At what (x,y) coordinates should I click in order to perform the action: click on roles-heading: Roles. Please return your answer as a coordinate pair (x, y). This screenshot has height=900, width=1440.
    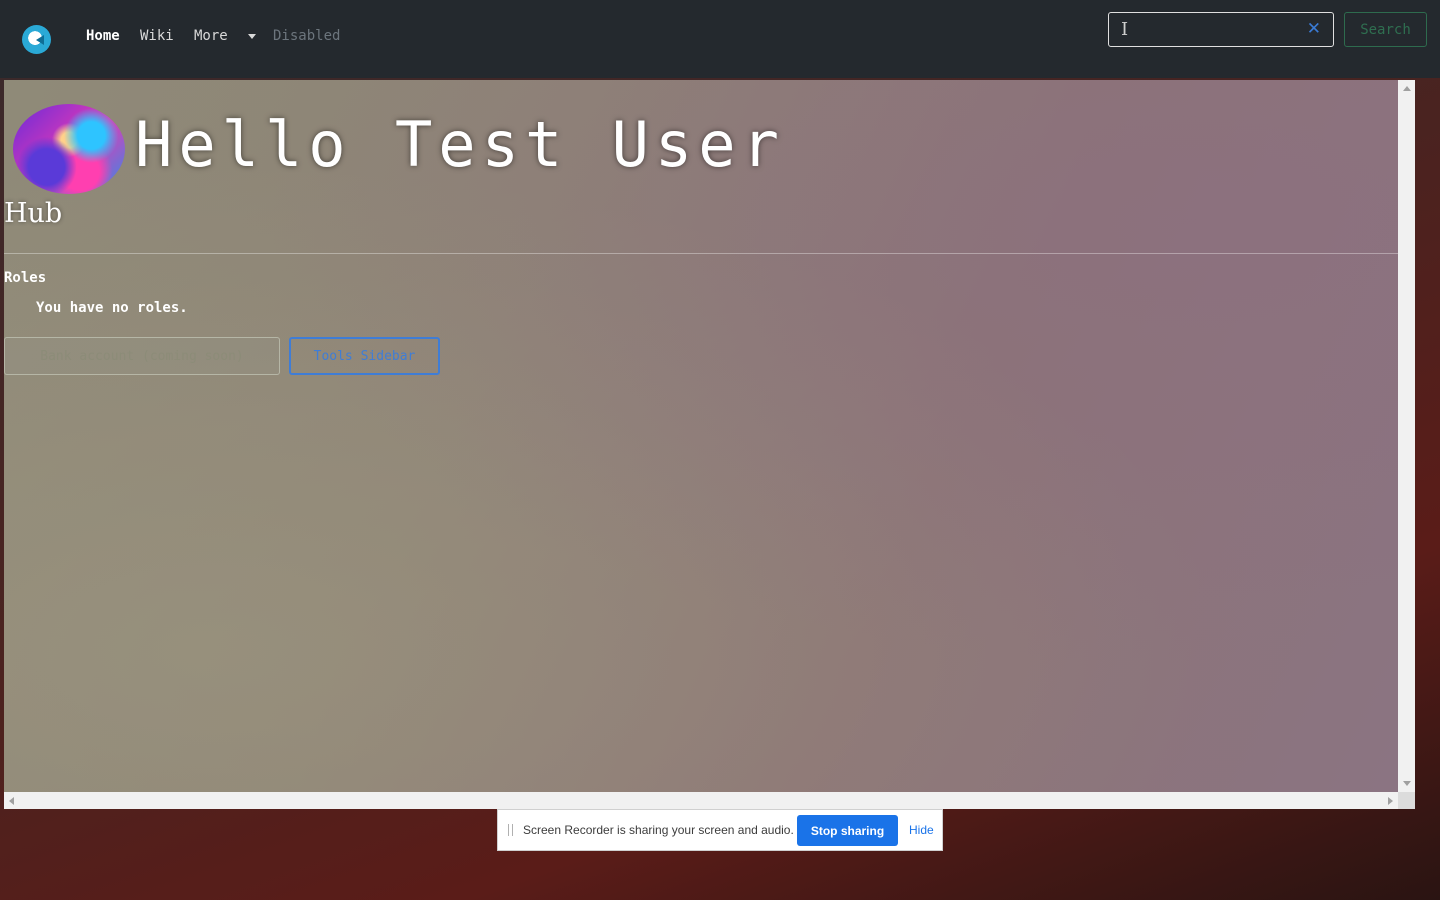
    Looking at the image, I should click on (25, 278).